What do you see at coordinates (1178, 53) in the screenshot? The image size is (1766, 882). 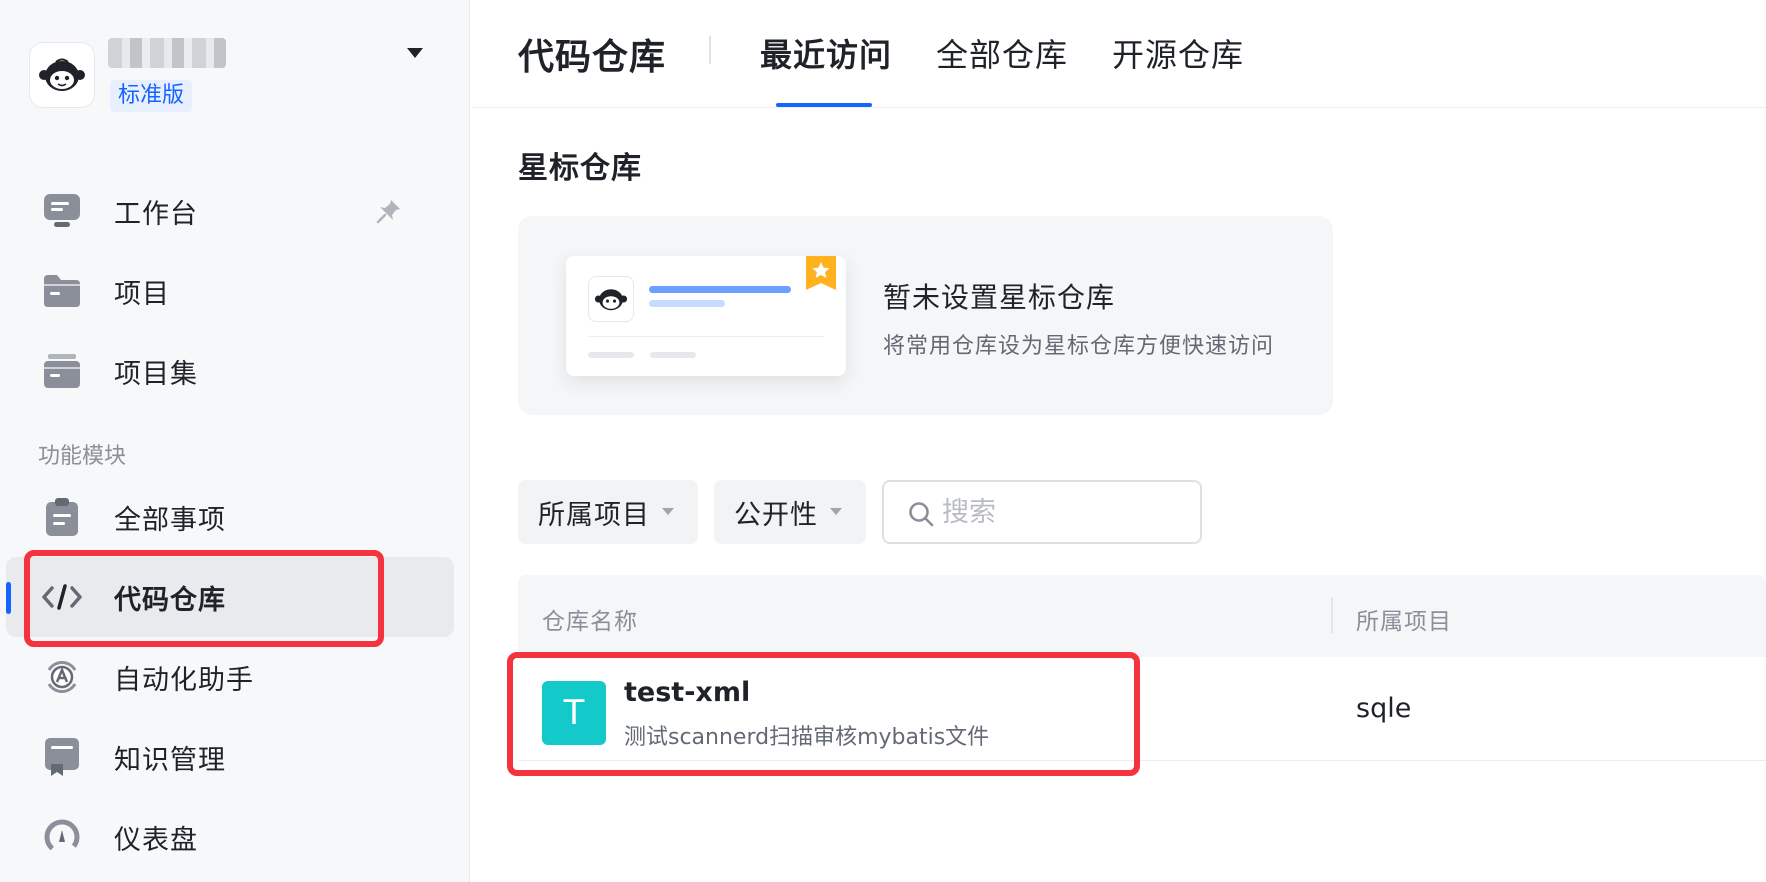 I see `tab-open-source: 开源仓库` at bounding box center [1178, 53].